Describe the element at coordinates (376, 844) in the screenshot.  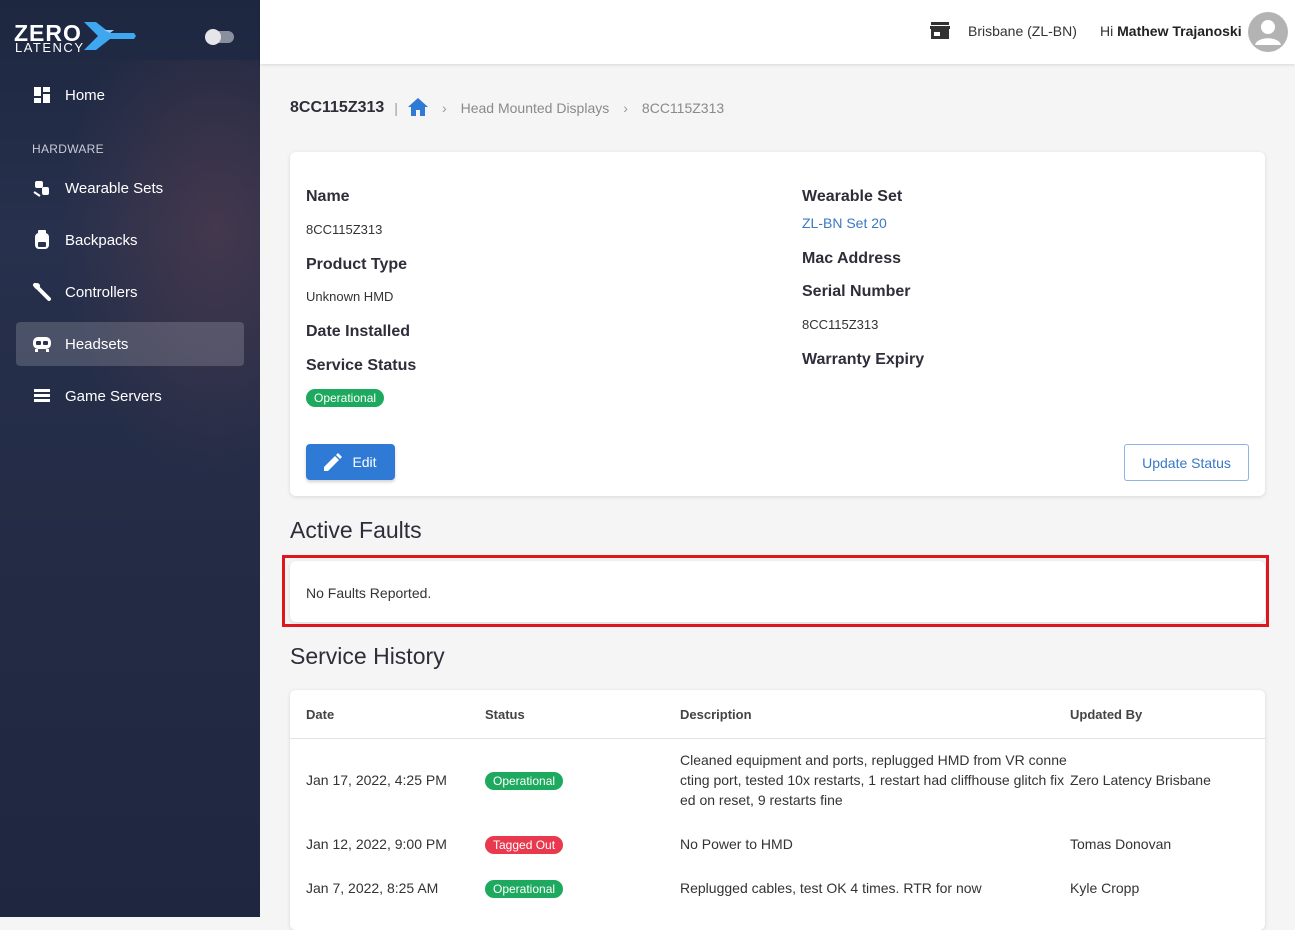
I see `row-date: Jan 12, 2022, 9:00 PM` at that location.